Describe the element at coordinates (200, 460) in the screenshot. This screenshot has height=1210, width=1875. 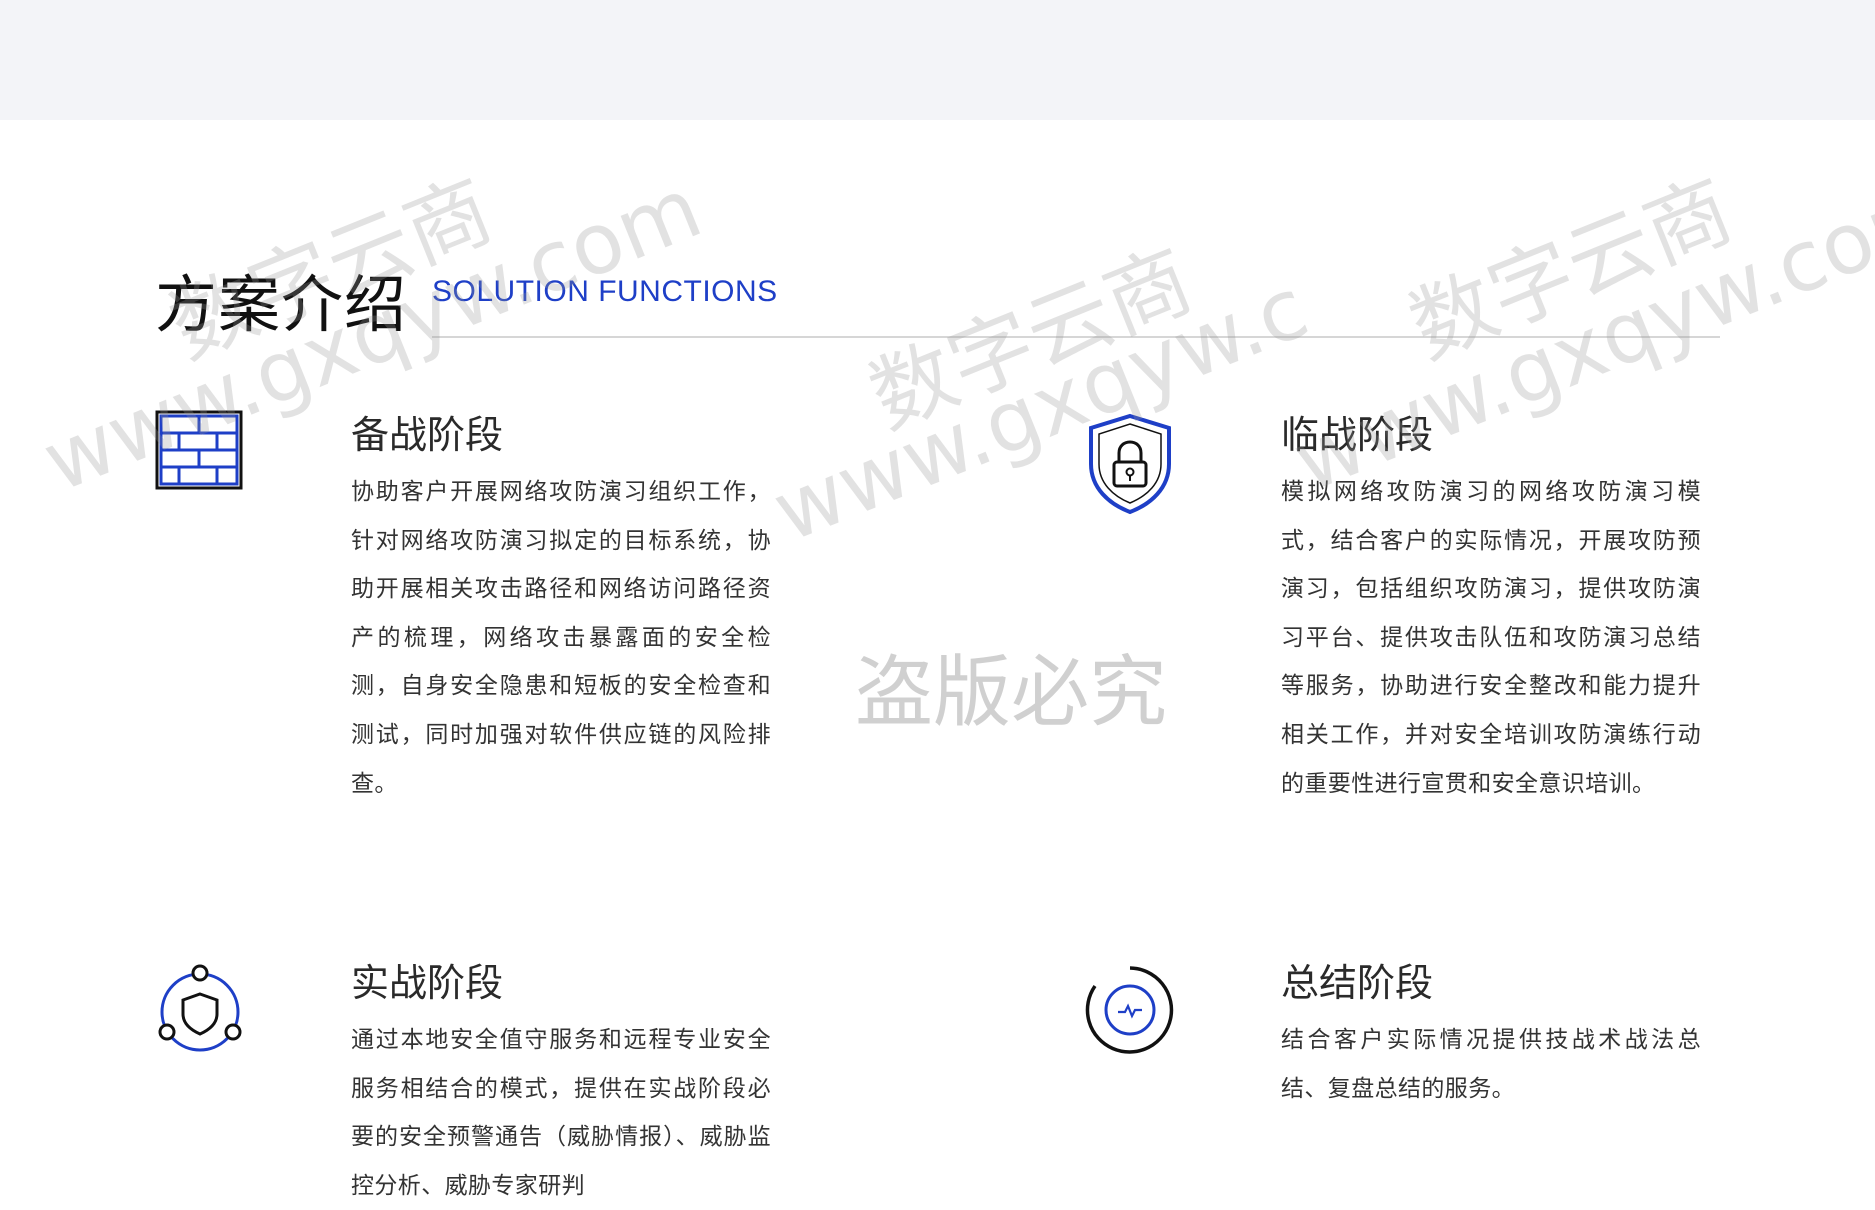
I see `brick-wall-icon` at that location.